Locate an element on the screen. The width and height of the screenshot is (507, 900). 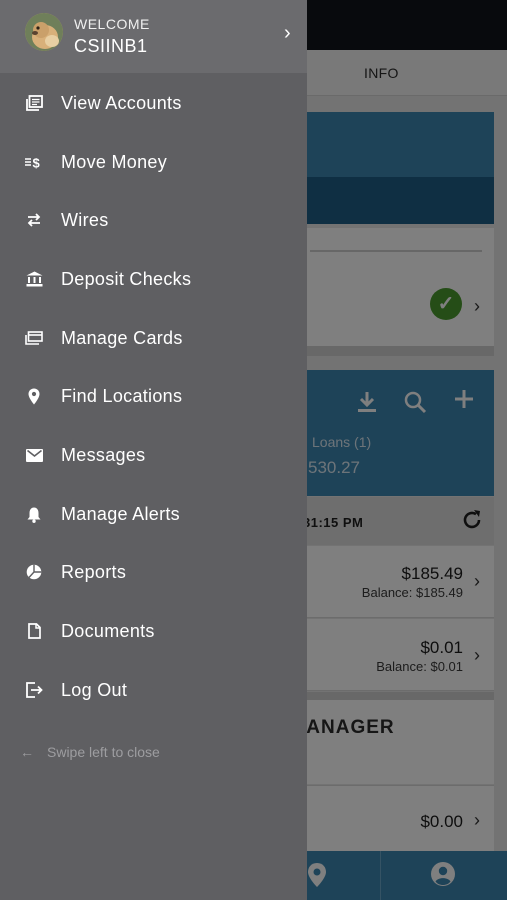
menu-item-label: Manage Cards is located at coordinates (122, 337).